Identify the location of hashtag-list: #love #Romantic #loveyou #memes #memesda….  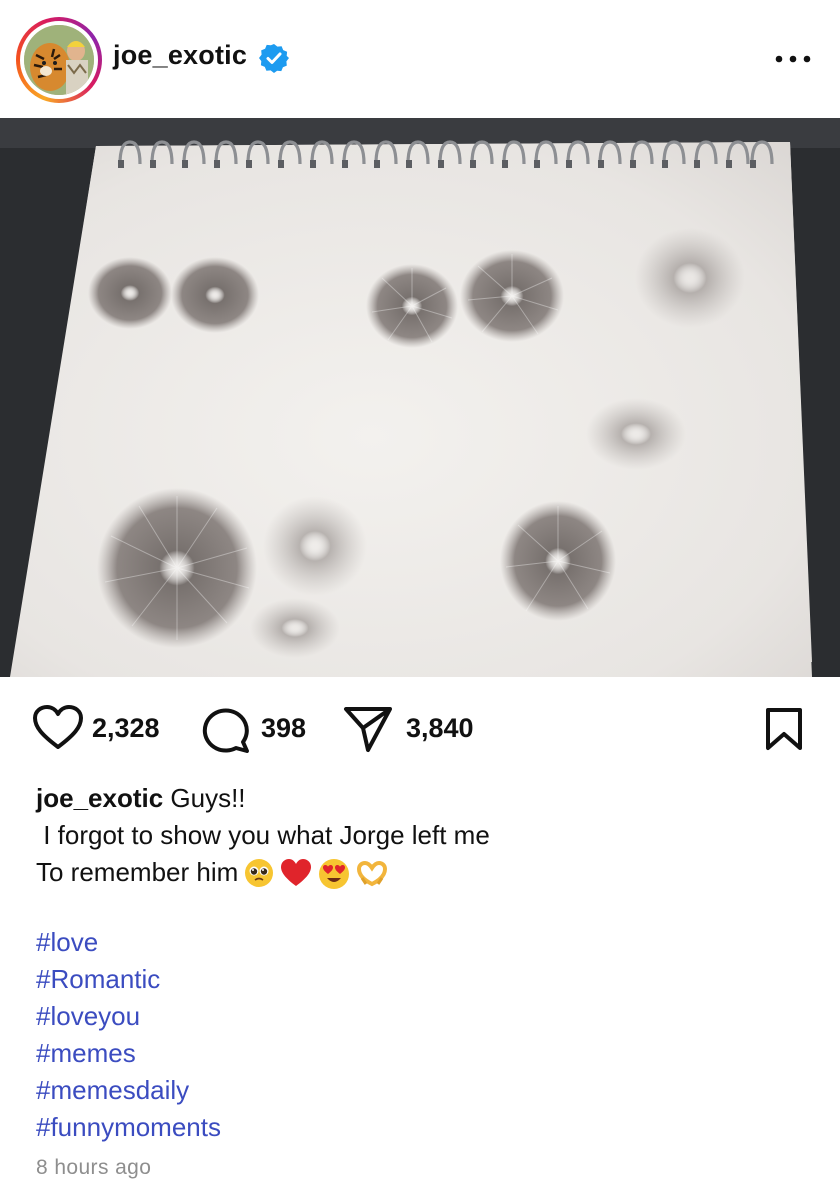
(128, 1035).